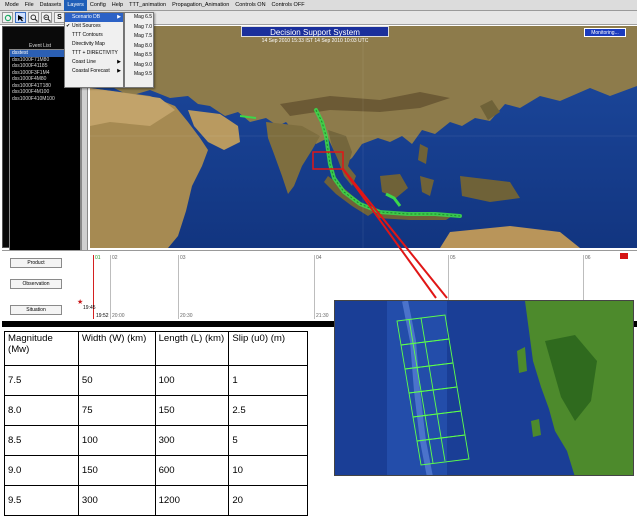 This screenshot has height=516, width=637. I want to click on product-button: Product, so click(36, 263).